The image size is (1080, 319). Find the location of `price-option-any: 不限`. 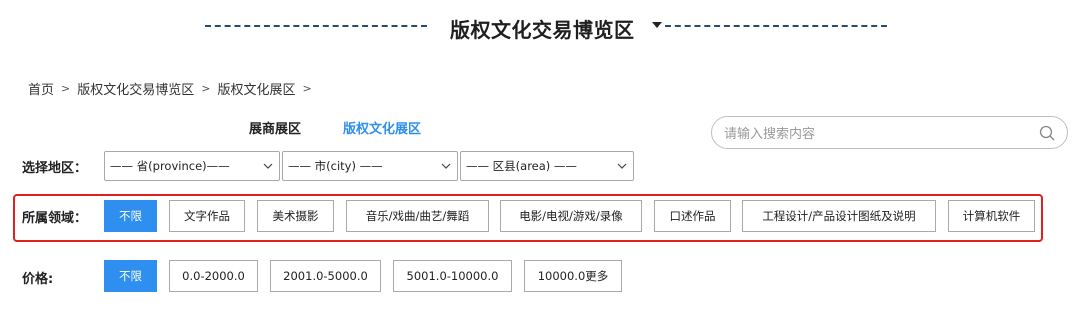

price-option-any: 不限 is located at coordinates (130, 276).